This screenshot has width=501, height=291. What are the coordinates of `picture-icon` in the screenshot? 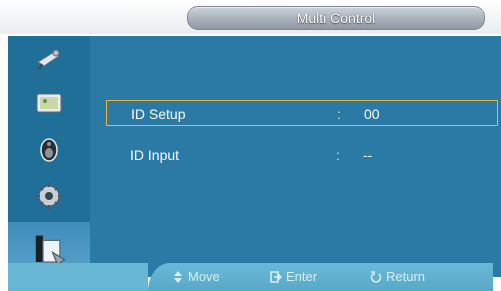 It's located at (48, 59).